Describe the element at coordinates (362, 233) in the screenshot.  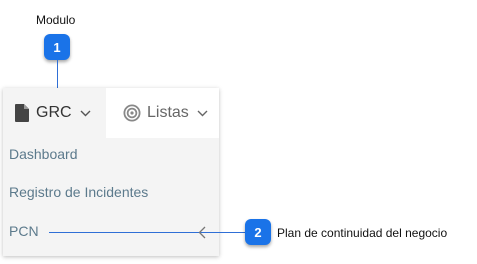
I see `callout-2-label: Plan de continuidad del negocio` at that location.